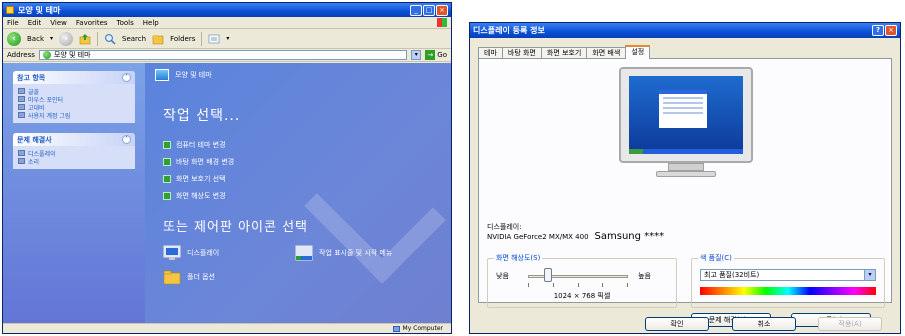 Image resolution: width=905 pixels, height=336 pixels. Describe the element at coordinates (638, 52) in the screenshot. I see `tab-settings: 설정` at that location.